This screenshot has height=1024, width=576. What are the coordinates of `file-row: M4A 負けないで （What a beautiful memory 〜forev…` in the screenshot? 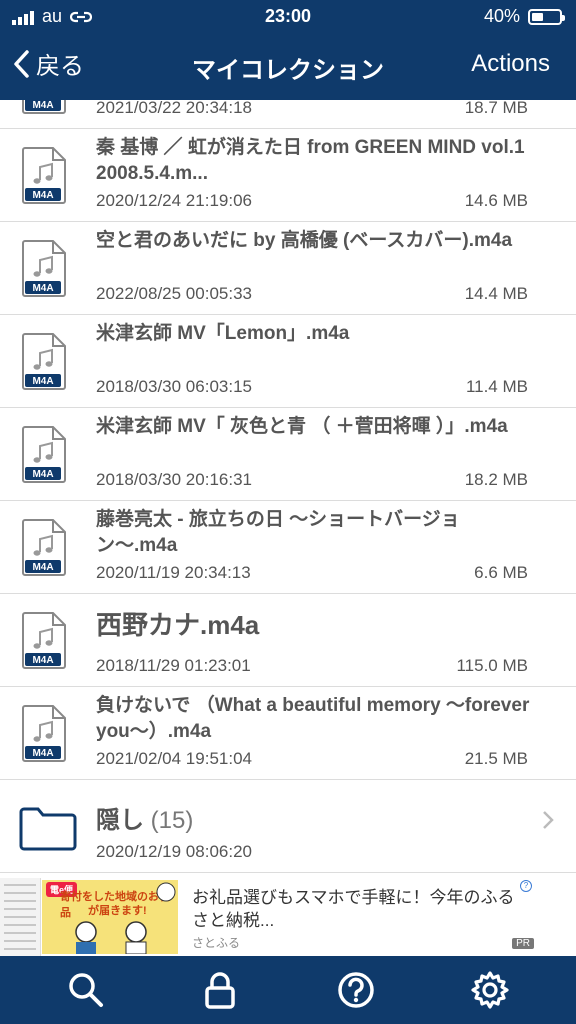 It's located at (288, 733).